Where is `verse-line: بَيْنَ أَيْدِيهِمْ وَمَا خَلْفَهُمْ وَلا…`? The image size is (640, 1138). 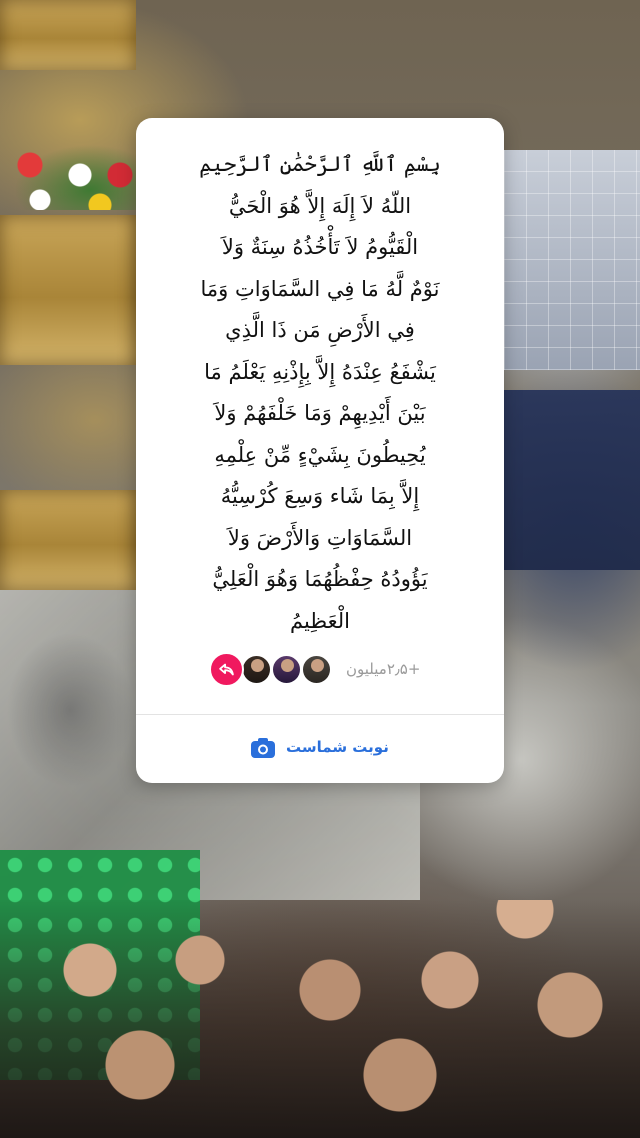 verse-line: بَيْنَ أَيْدِيهِمْ وَمَا خَلْفَهُمْ وَلا… is located at coordinates (320, 413).